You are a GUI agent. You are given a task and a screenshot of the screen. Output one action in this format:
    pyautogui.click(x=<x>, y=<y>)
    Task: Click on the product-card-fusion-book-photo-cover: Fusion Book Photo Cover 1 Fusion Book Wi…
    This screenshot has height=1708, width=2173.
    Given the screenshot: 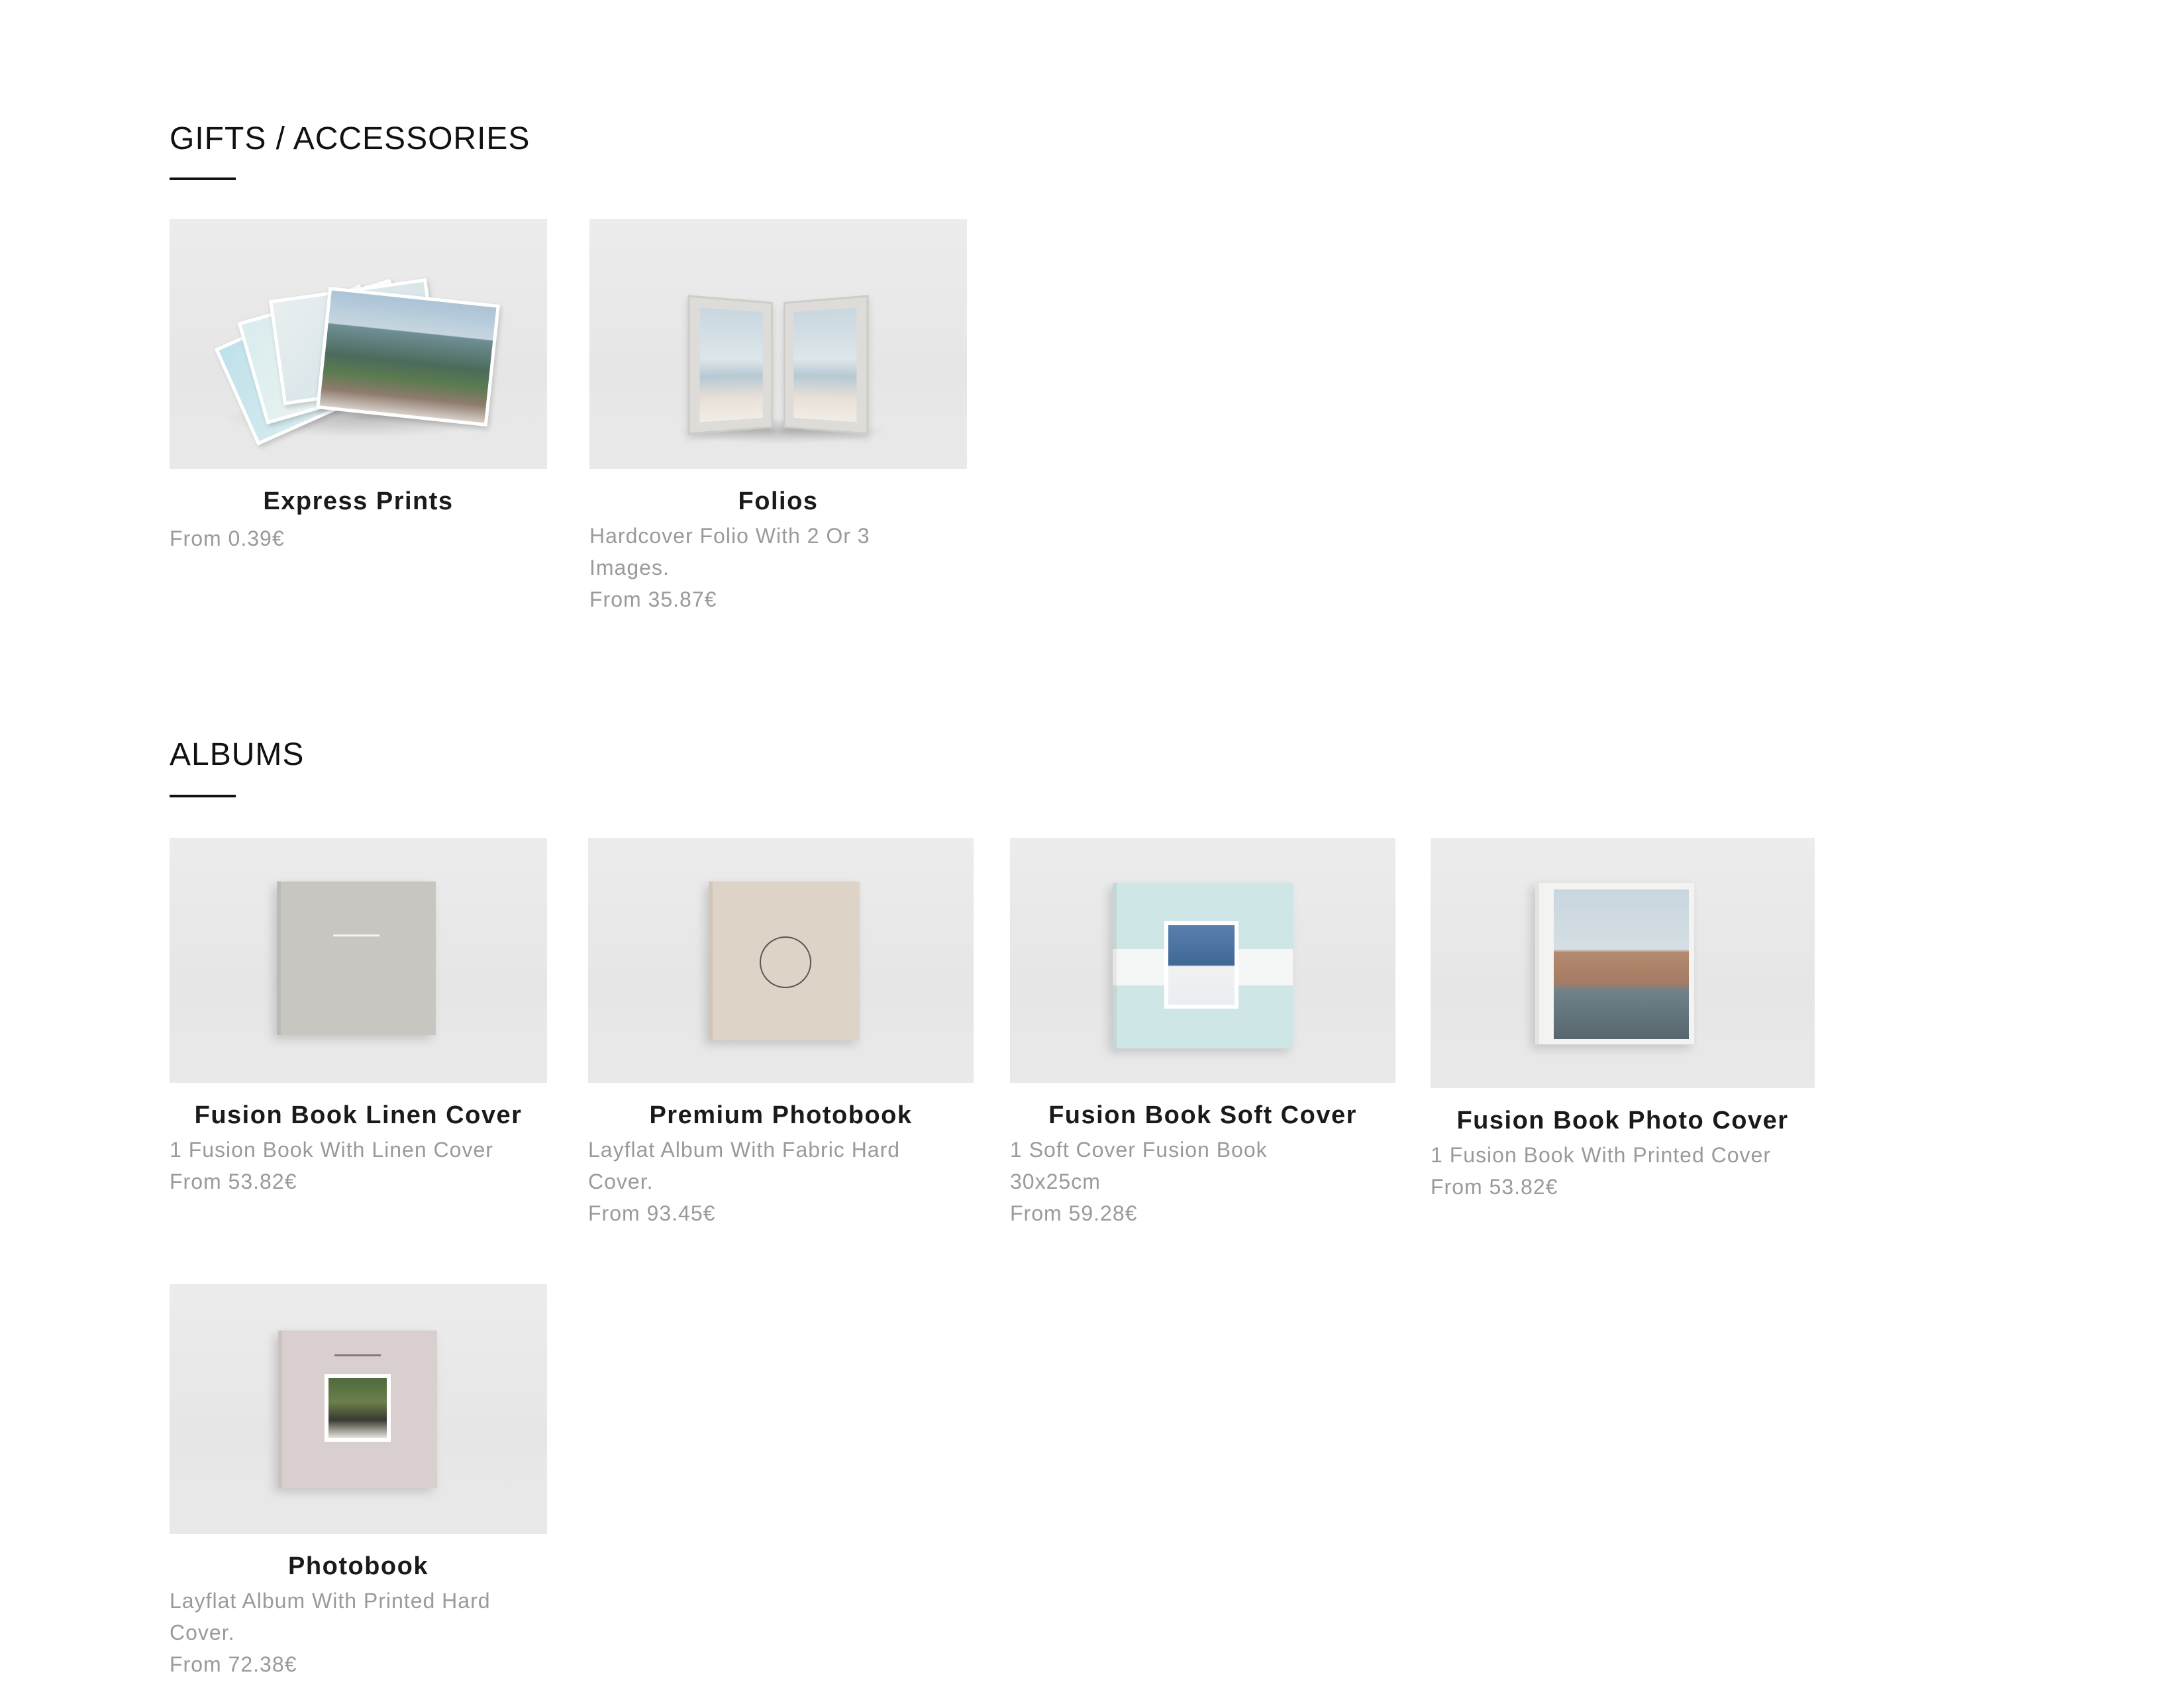 What is the action you would take?
    pyautogui.click(x=1623, y=1021)
    